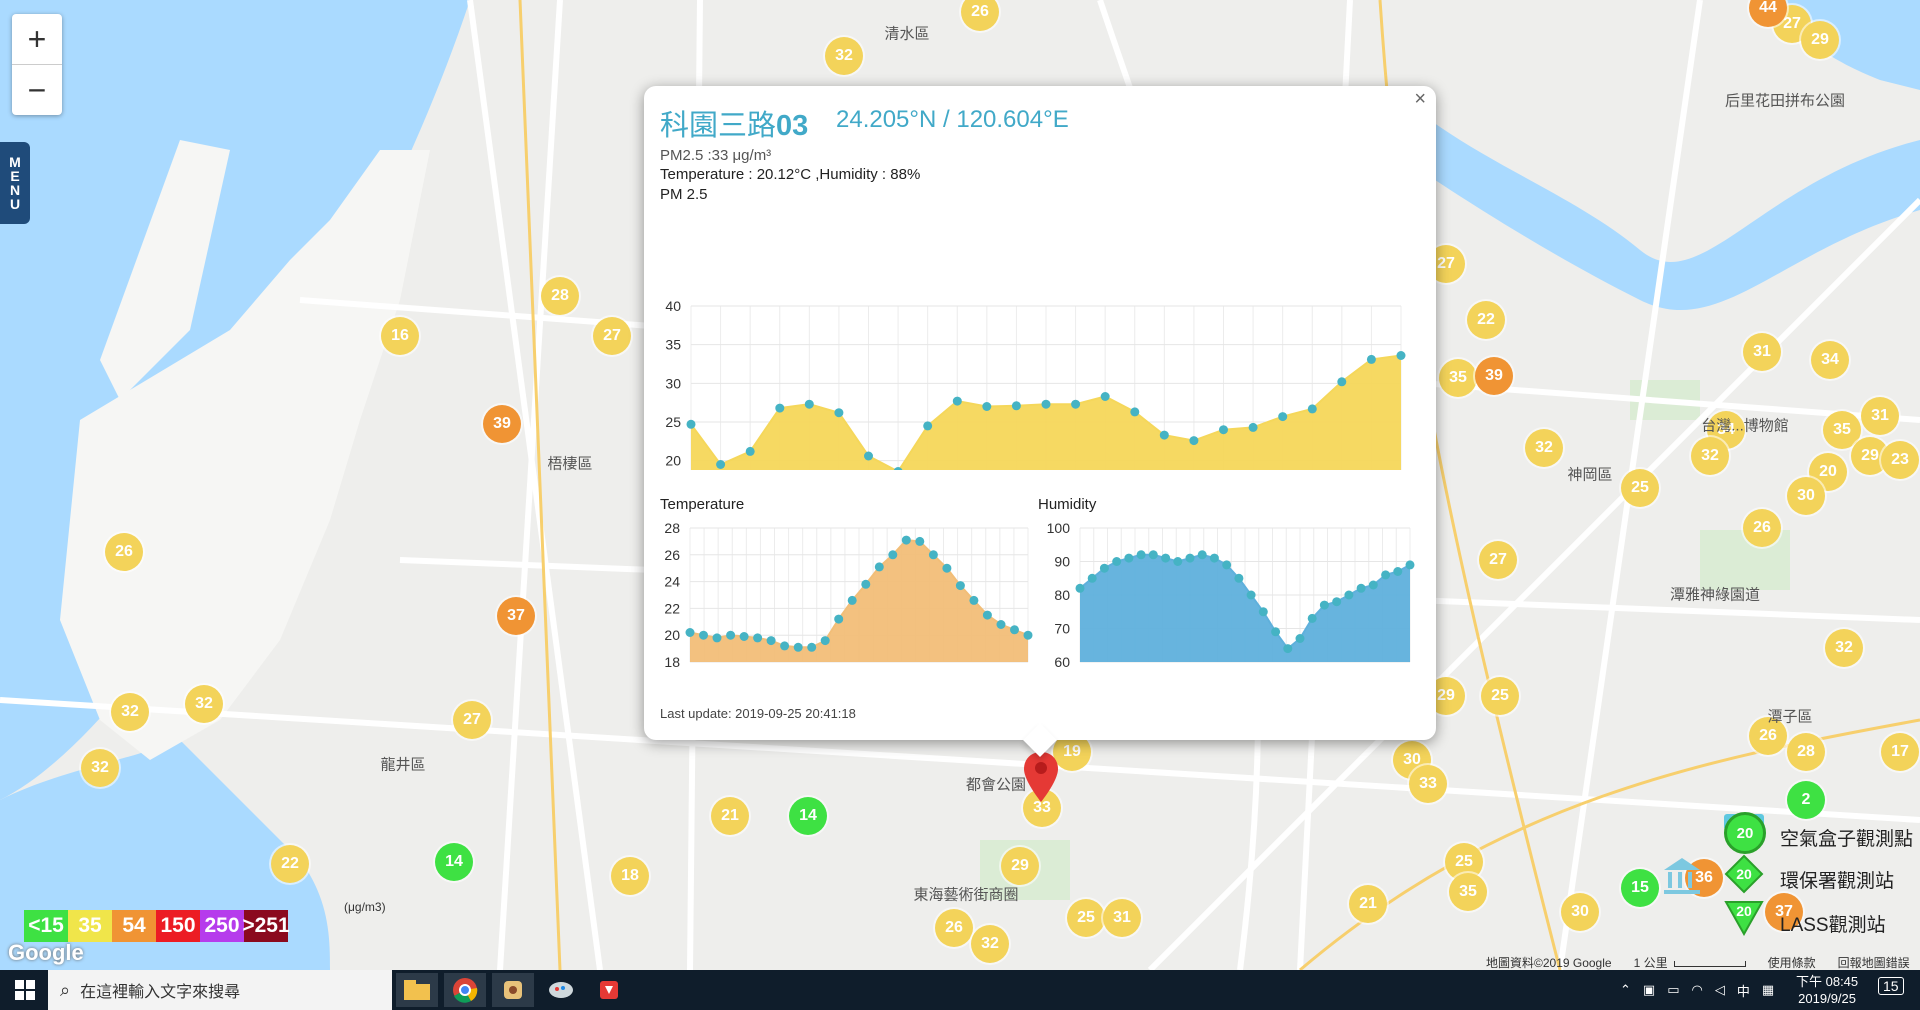 The width and height of the screenshot is (1920, 1010). What do you see at coordinates (1720, 990) in the screenshot?
I see `volume-icon: ◁` at bounding box center [1720, 990].